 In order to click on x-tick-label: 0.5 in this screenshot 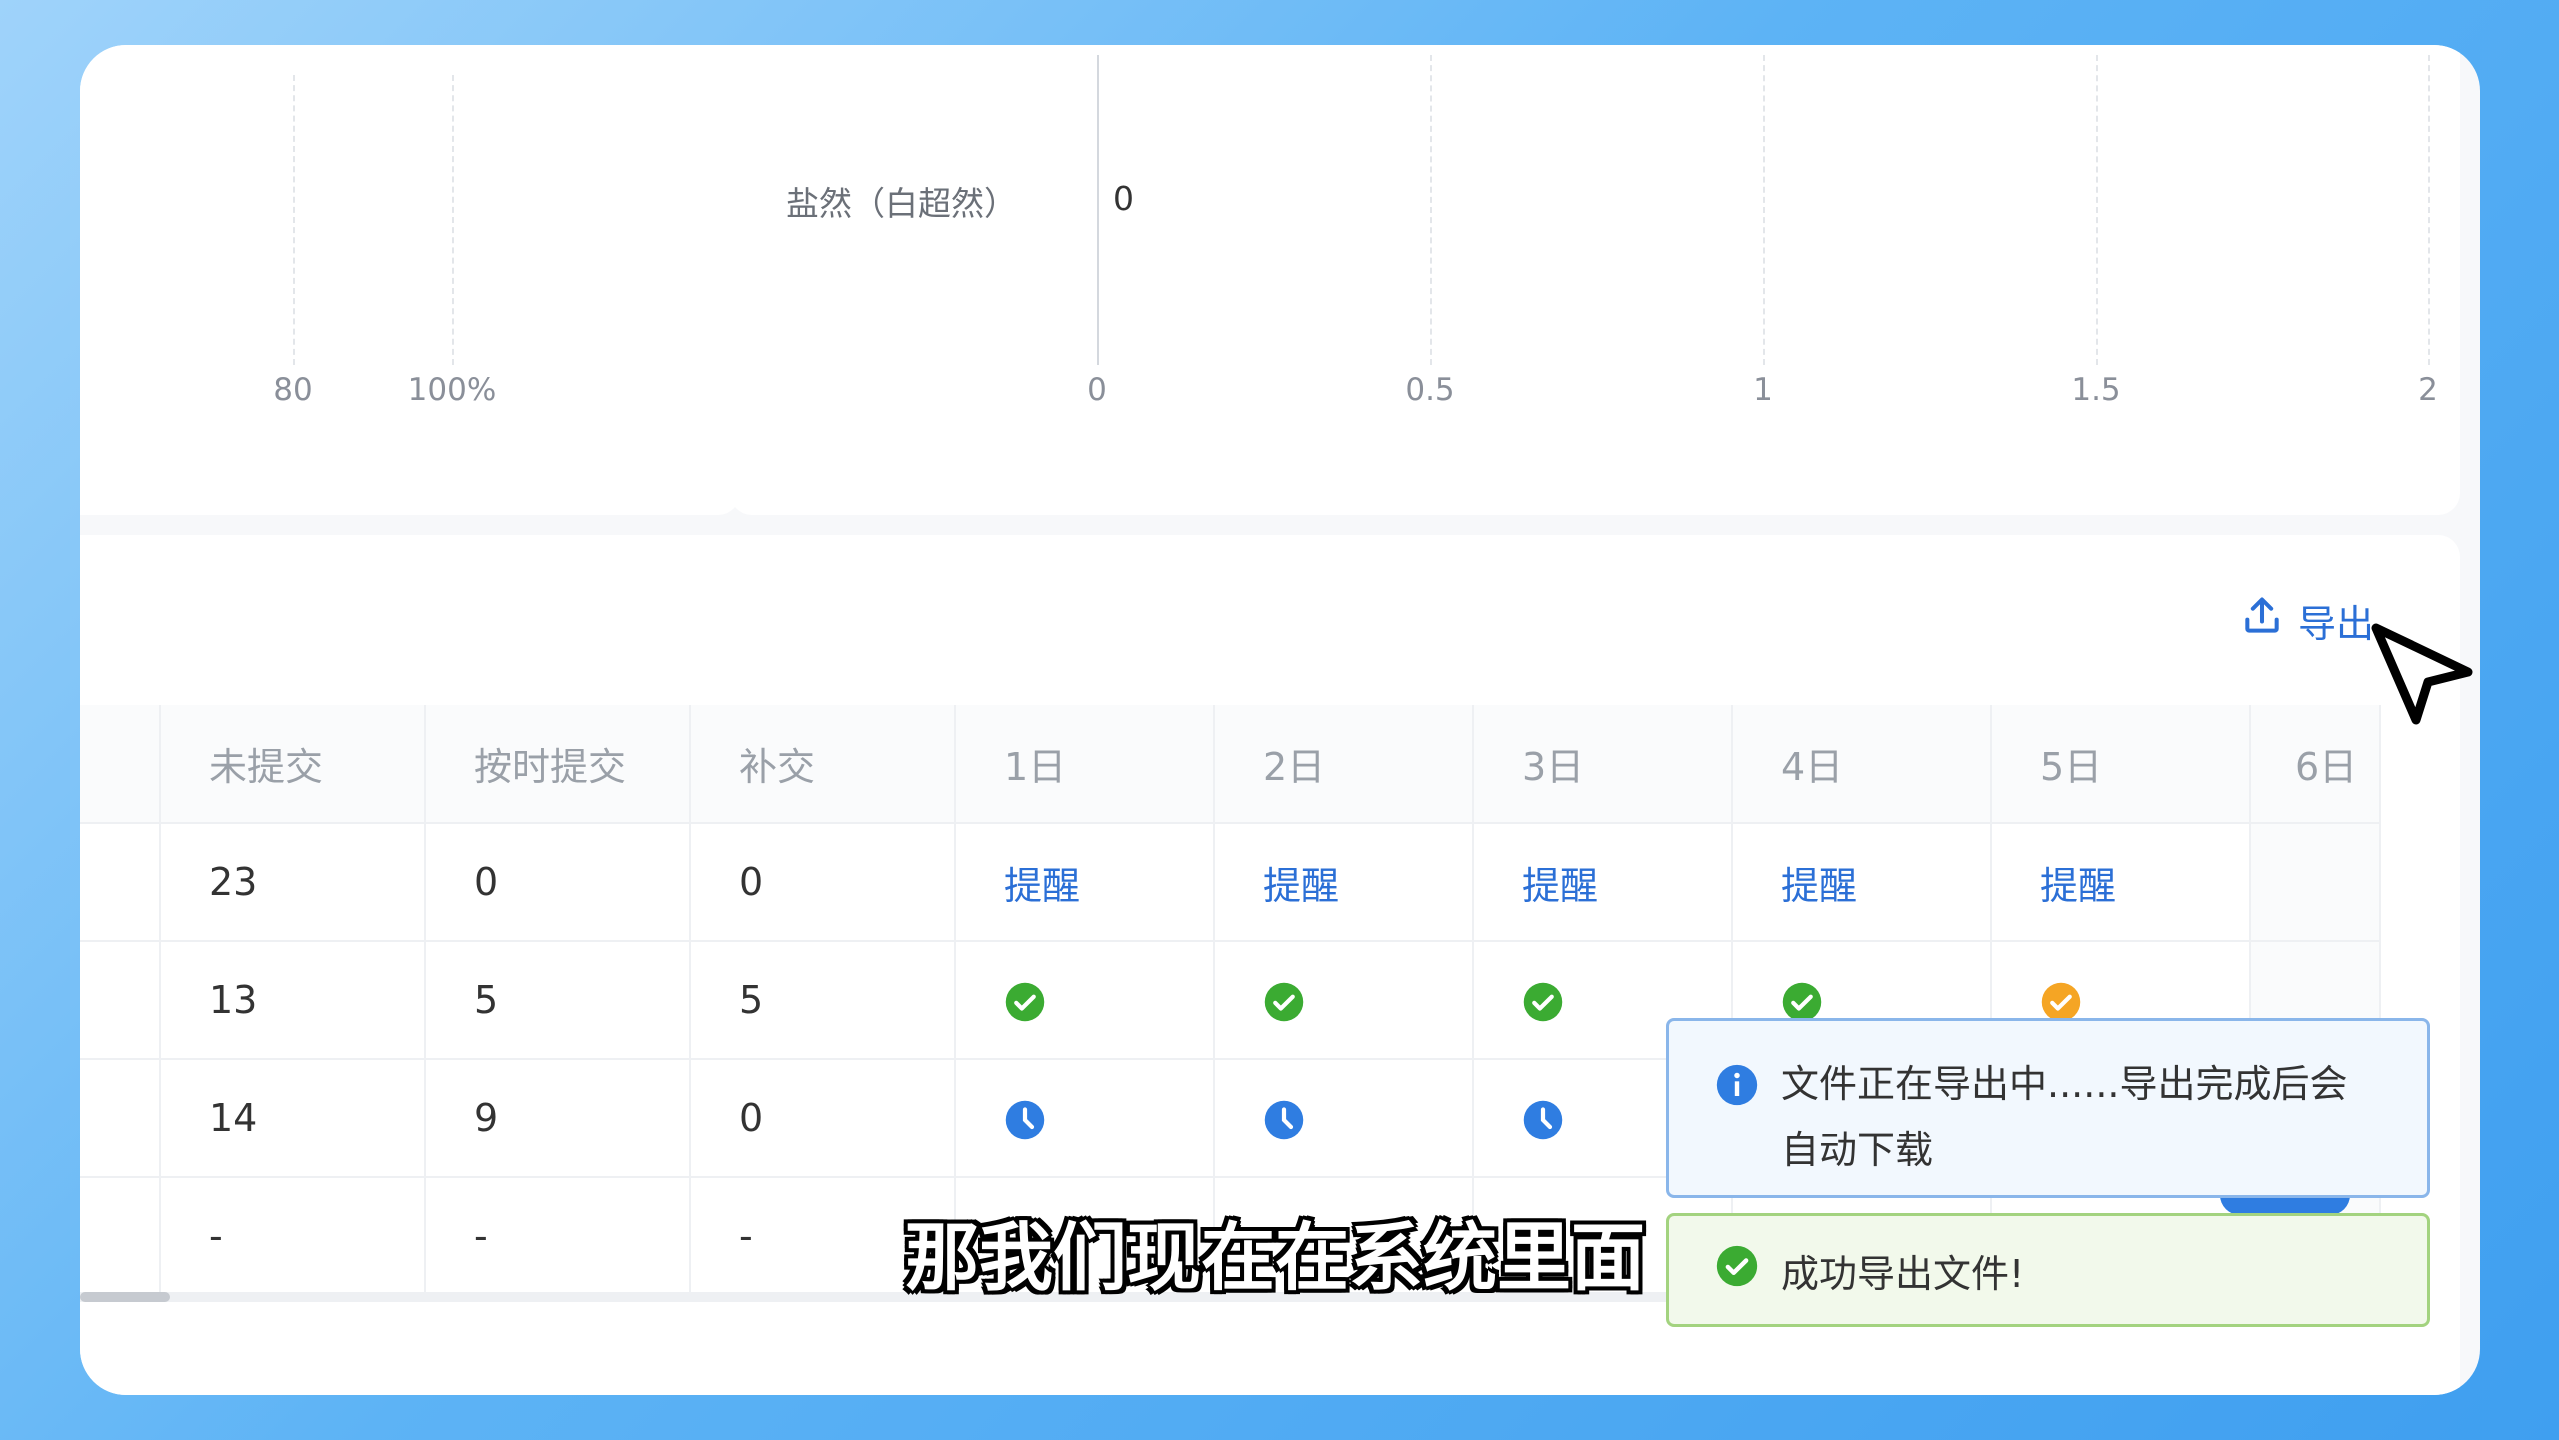, I will do `click(1430, 390)`.